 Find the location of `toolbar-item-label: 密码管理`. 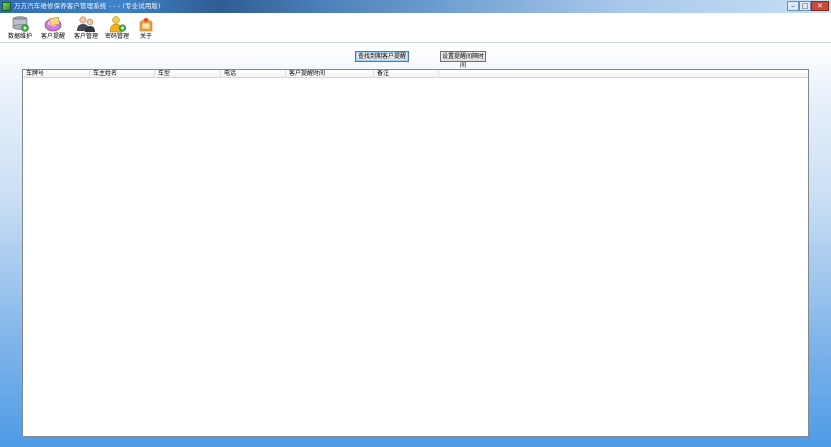

toolbar-item-label: 密码管理 is located at coordinates (116, 36).